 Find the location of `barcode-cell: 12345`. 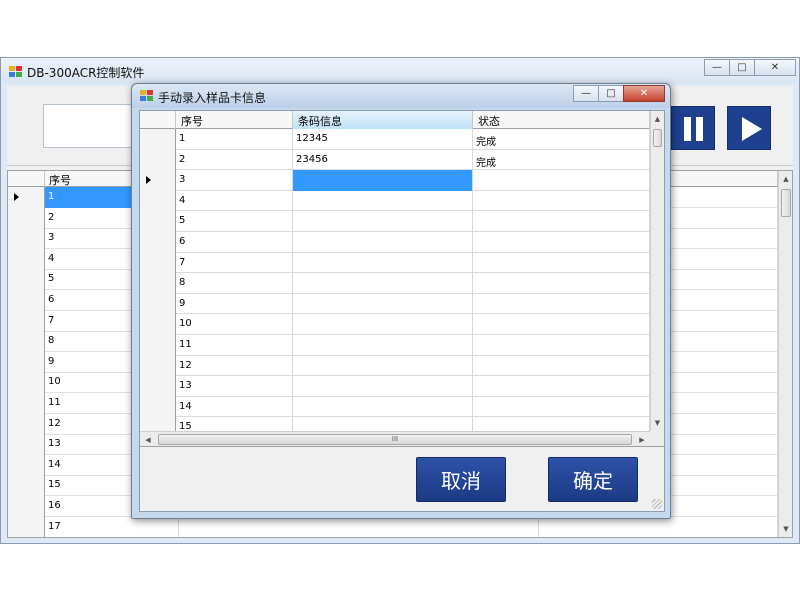

barcode-cell: 12345 is located at coordinates (383, 139).